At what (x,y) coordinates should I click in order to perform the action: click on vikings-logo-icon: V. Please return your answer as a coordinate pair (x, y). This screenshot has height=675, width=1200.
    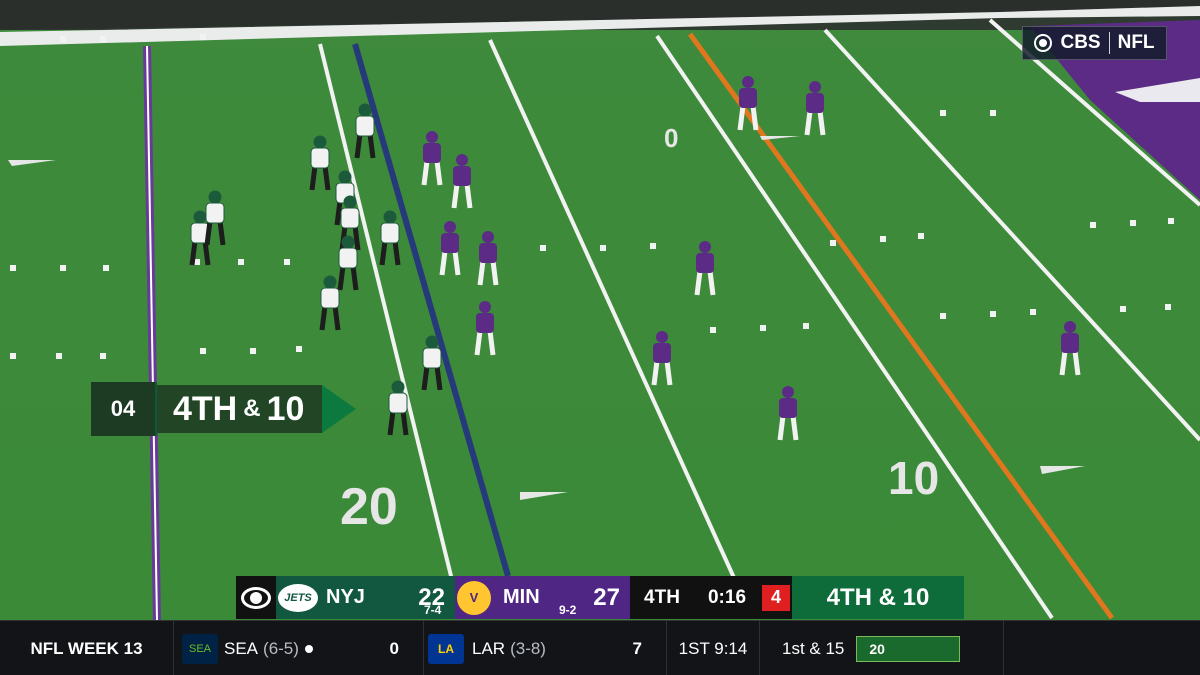
    Looking at the image, I should click on (474, 597).